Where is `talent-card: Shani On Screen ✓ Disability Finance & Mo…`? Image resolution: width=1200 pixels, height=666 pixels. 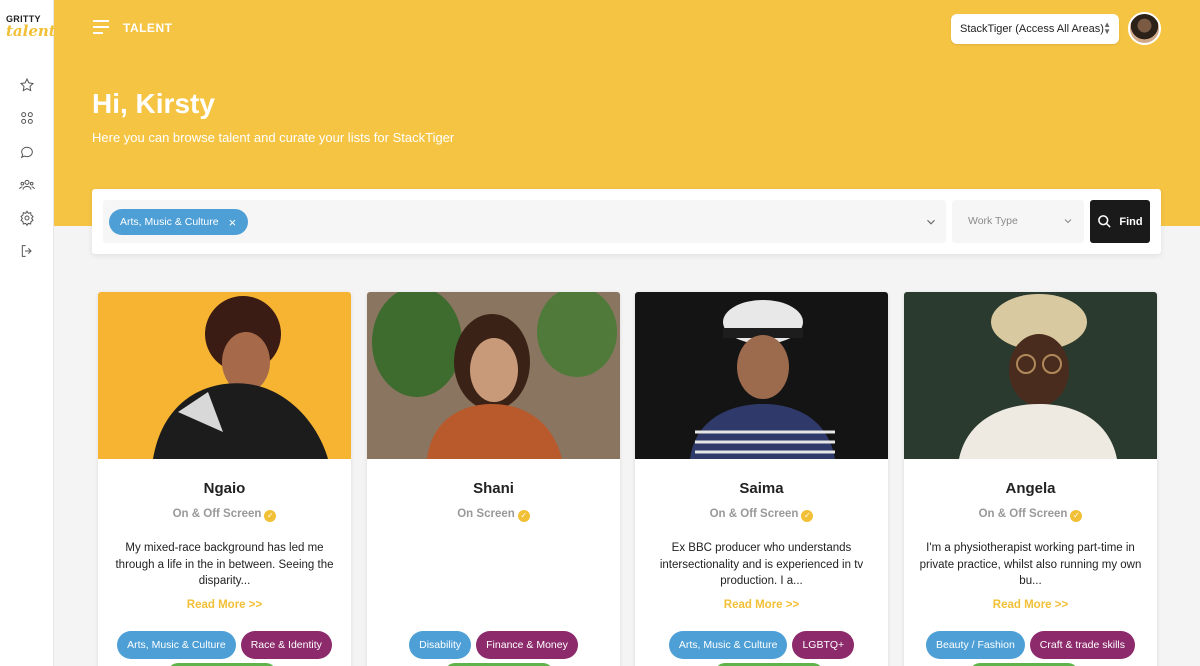 talent-card: Shani On Screen ✓ Disability Finance & Mo… is located at coordinates (493, 479).